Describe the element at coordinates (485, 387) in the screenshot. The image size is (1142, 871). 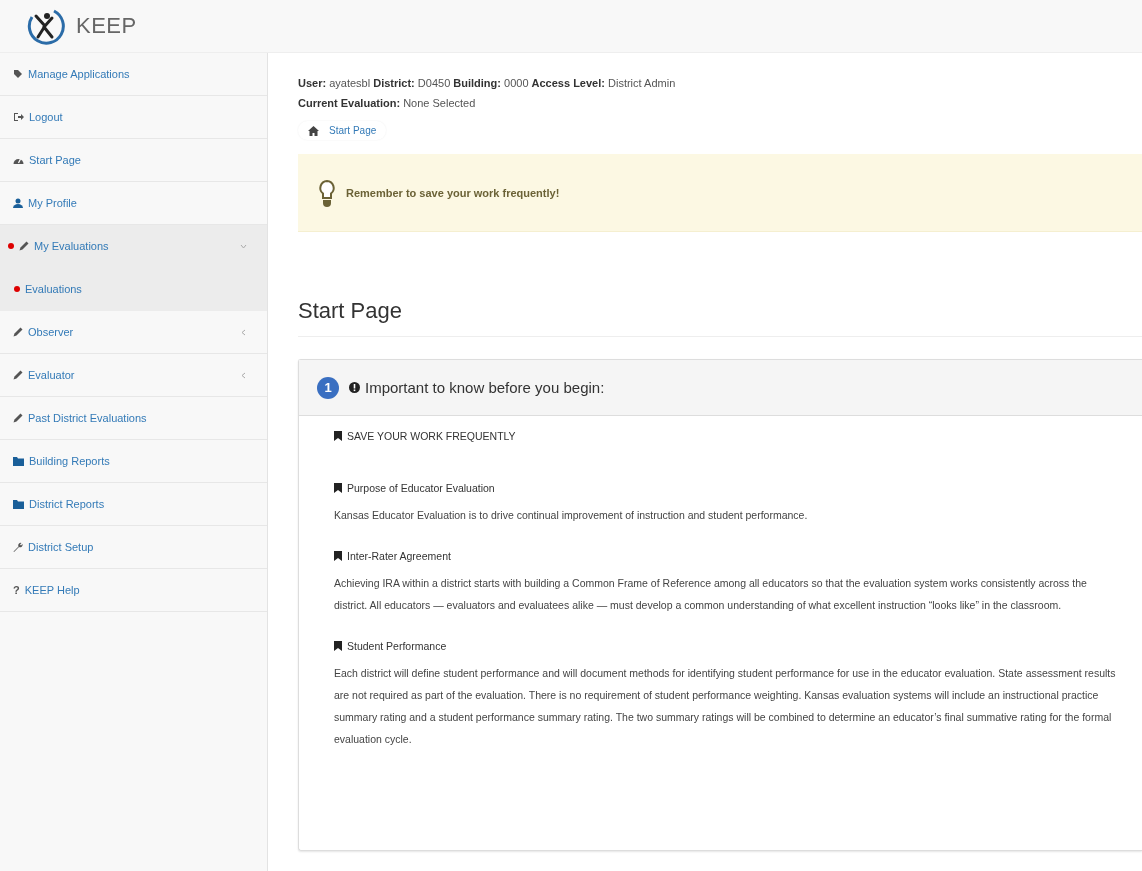
I see `panel-title: Important to know before you begin:` at that location.